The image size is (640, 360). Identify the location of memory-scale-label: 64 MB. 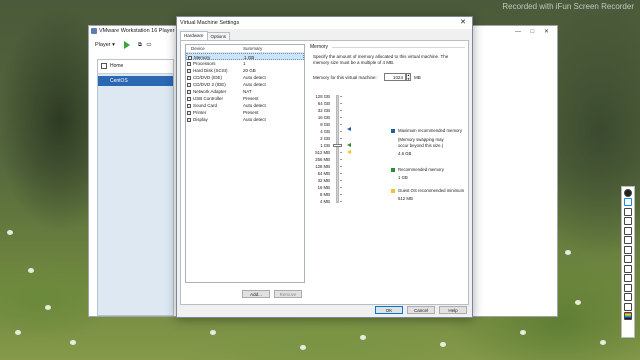
(323, 173).